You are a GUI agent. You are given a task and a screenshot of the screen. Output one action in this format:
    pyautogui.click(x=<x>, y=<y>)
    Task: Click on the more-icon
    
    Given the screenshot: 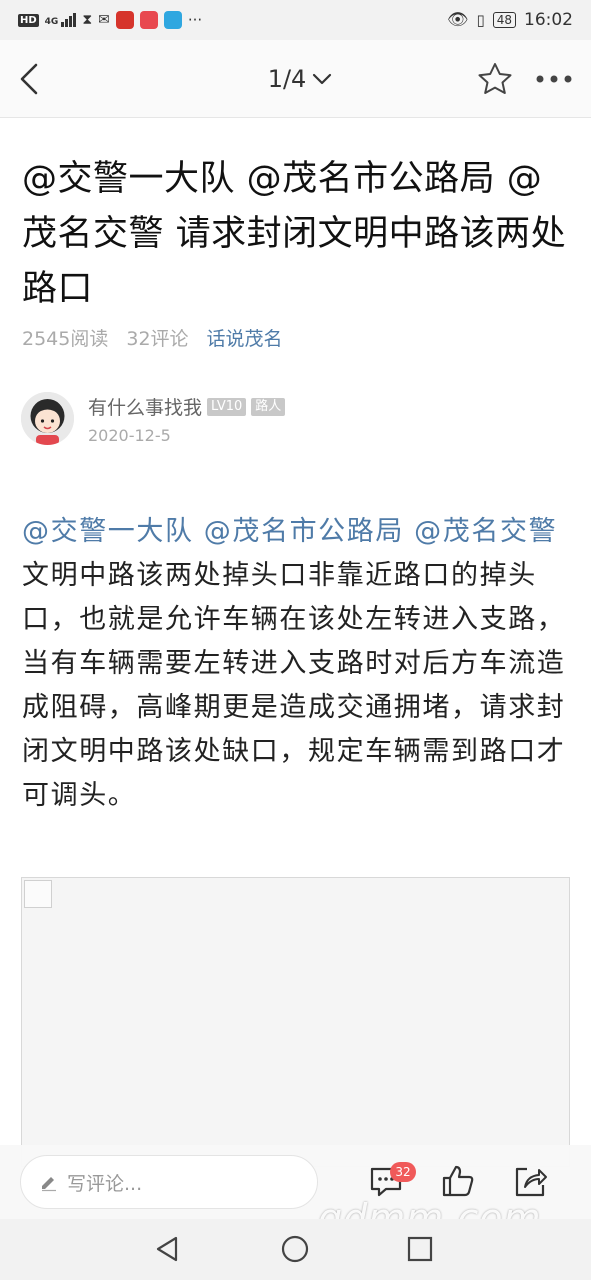 What is the action you would take?
    pyautogui.click(x=554, y=79)
    